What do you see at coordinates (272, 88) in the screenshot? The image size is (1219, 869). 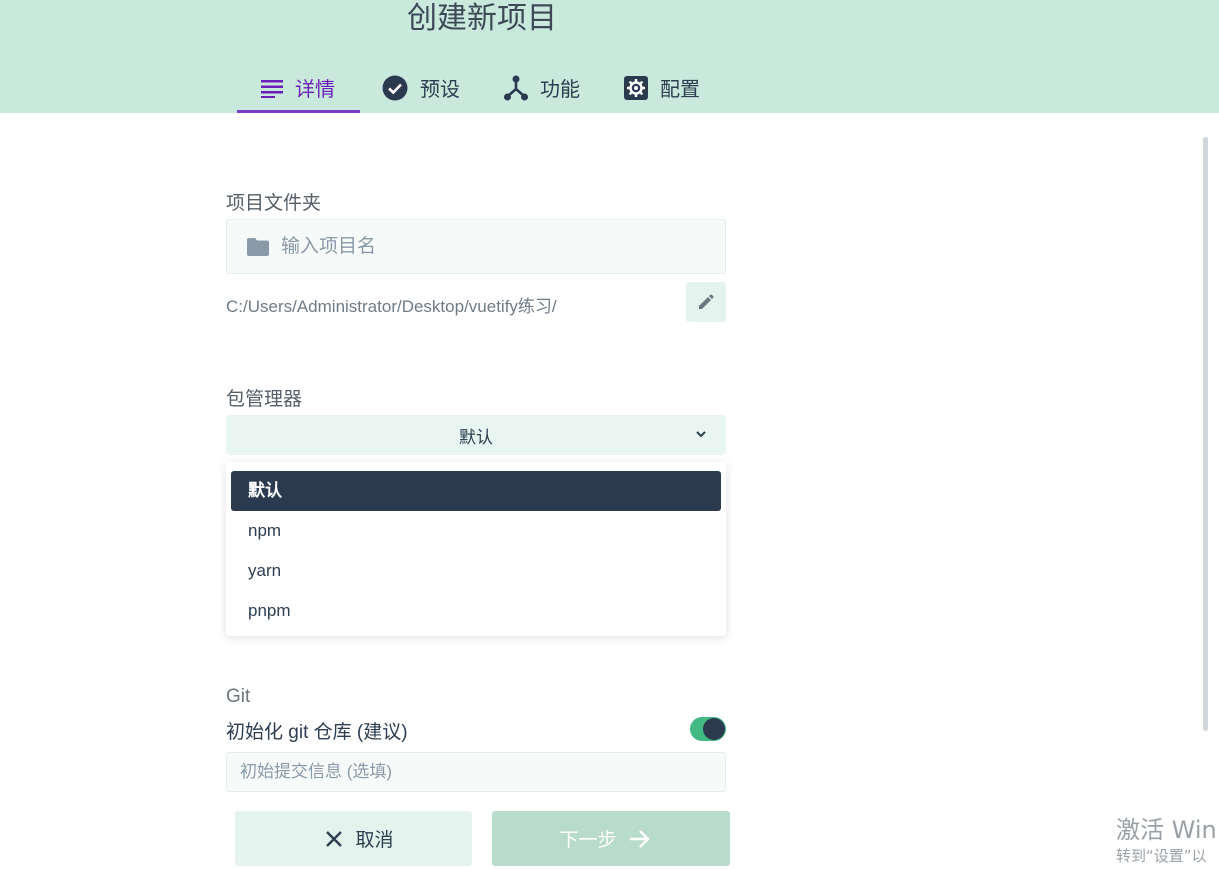 I see `list-icon` at bounding box center [272, 88].